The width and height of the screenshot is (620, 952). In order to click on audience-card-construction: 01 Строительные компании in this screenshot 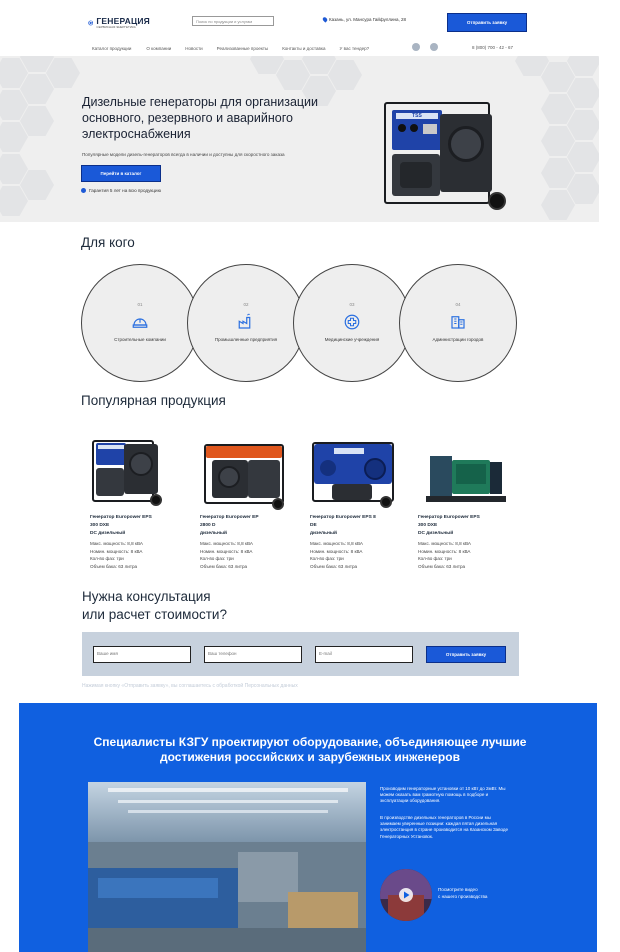, I will do `click(140, 323)`.